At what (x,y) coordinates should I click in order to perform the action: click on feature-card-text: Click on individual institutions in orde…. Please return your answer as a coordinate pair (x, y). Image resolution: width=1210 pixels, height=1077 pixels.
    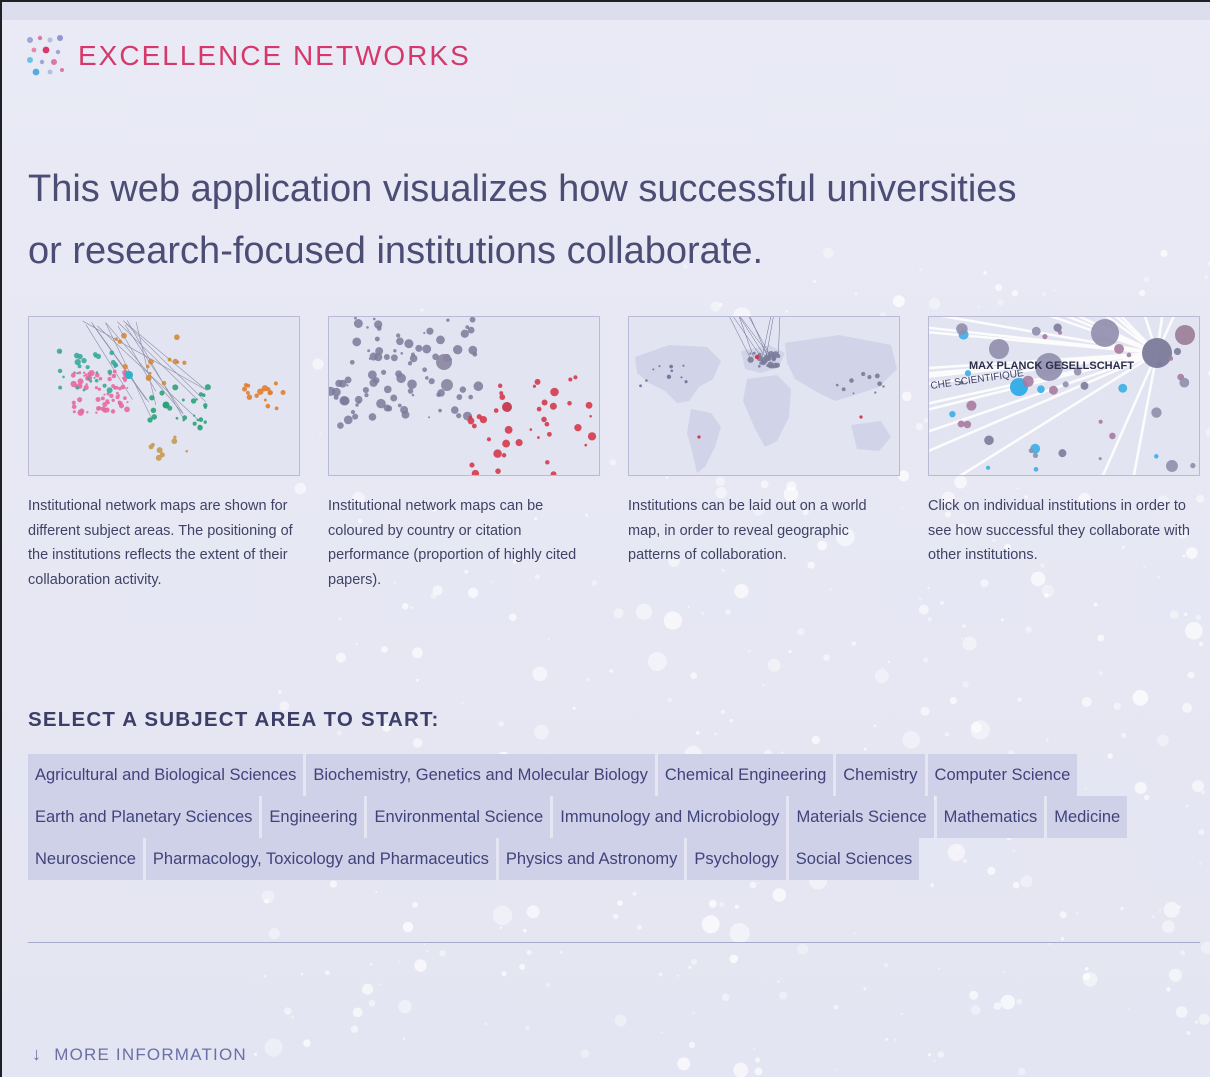
    Looking at the image, I should click on (1059, 530).